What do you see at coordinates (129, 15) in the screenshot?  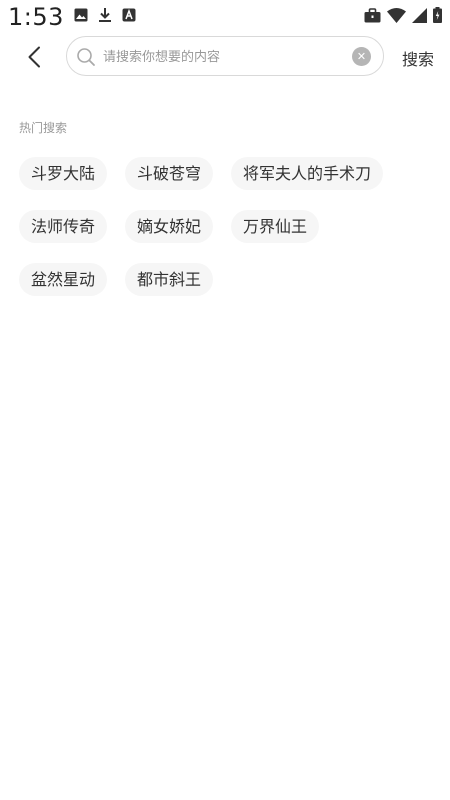 I see `app-store-icon` at bounding box center [129, 15].